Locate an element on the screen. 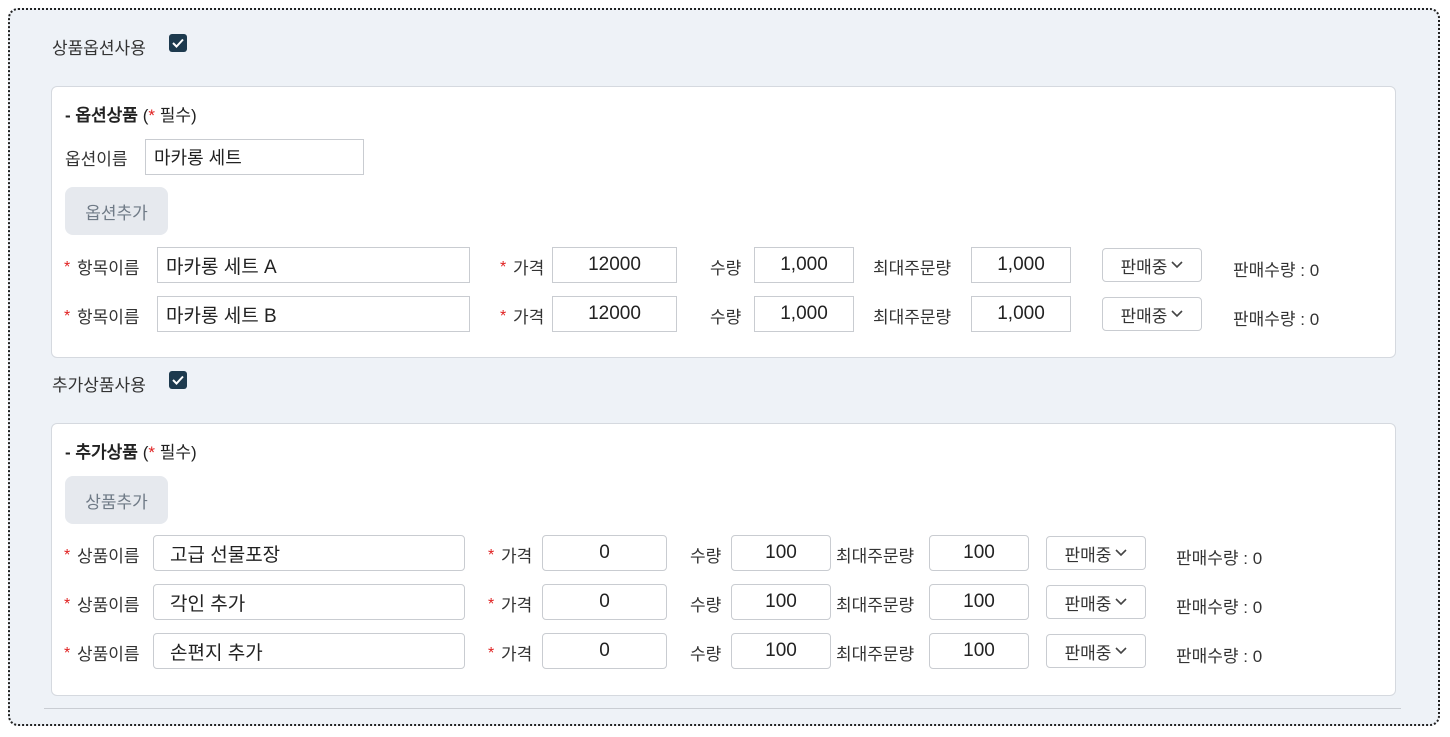  addon-use-label: 추가상품사용 is located at coordinates (99, 385).